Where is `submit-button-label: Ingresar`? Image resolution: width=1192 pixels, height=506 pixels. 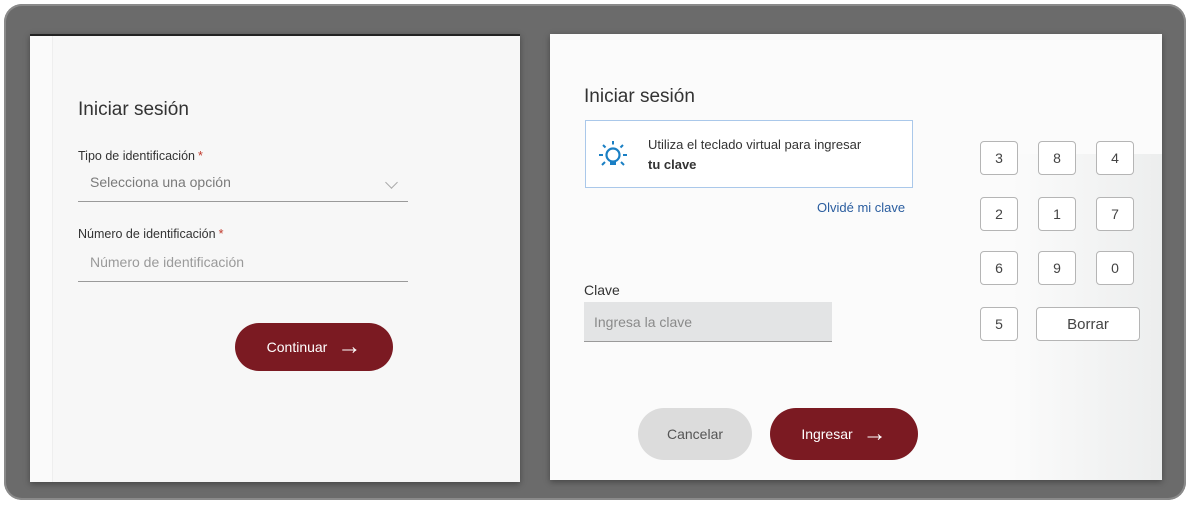 submit-button-label: Ingresar is located at coordinates (827, 434).